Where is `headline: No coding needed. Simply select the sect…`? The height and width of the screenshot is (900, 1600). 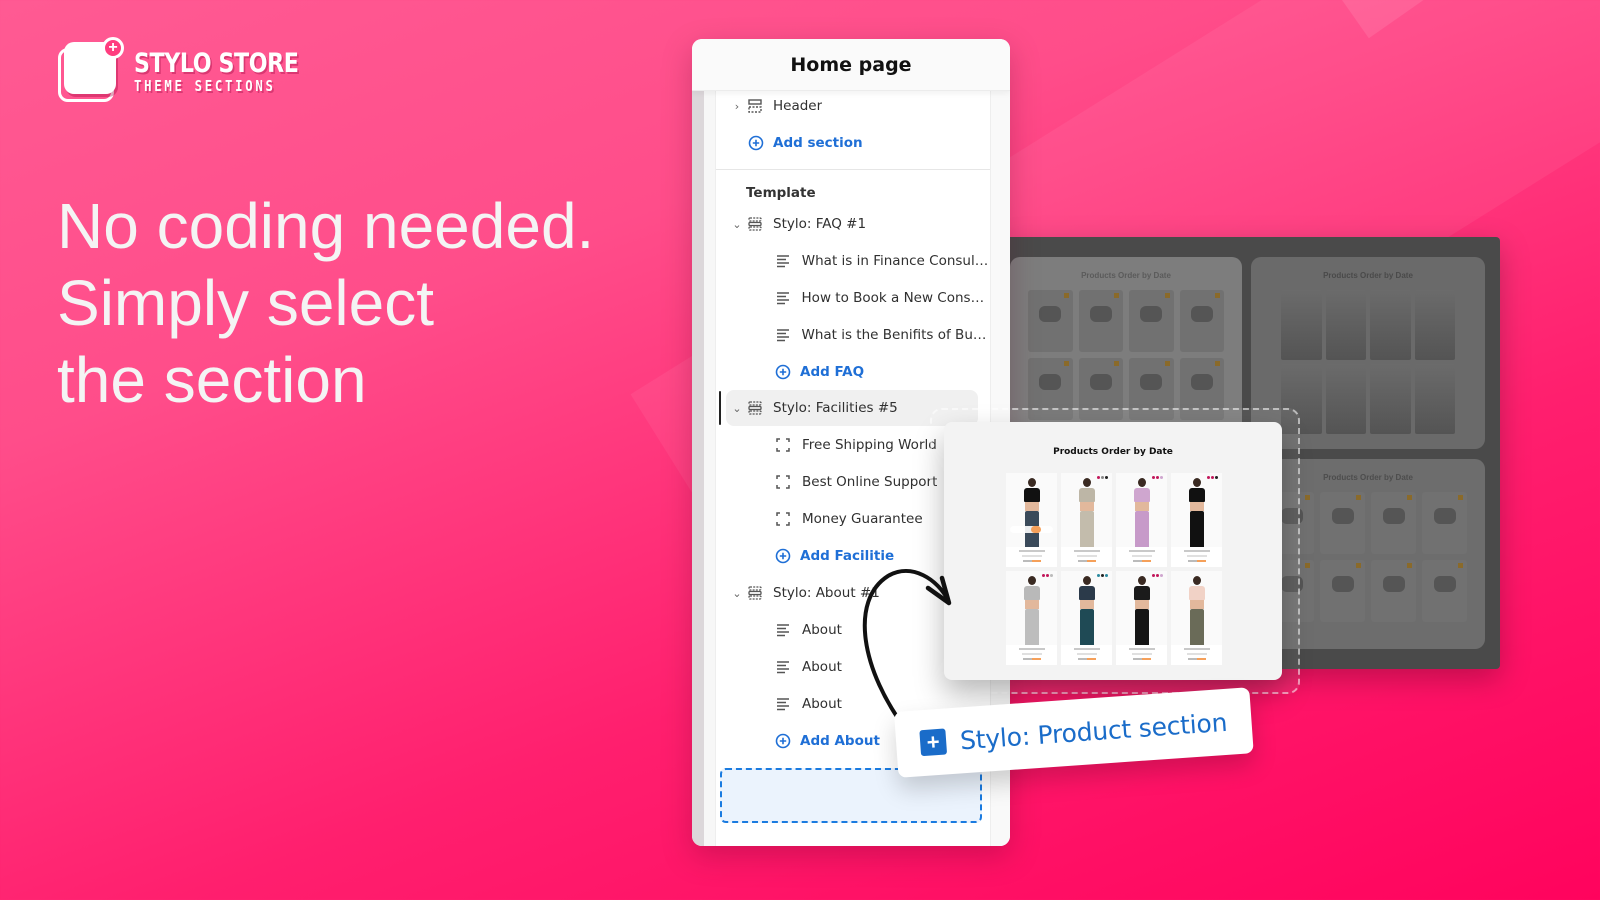 headline: No coding needed. Simply select the sect… is located at coordinates (325, 303).